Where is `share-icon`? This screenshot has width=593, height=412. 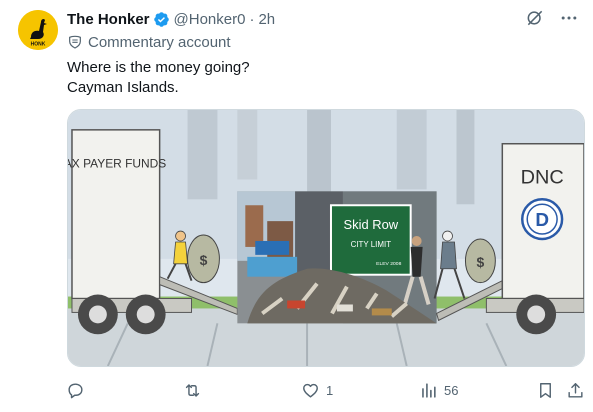
share-icon is located at coordinates (575, 390).